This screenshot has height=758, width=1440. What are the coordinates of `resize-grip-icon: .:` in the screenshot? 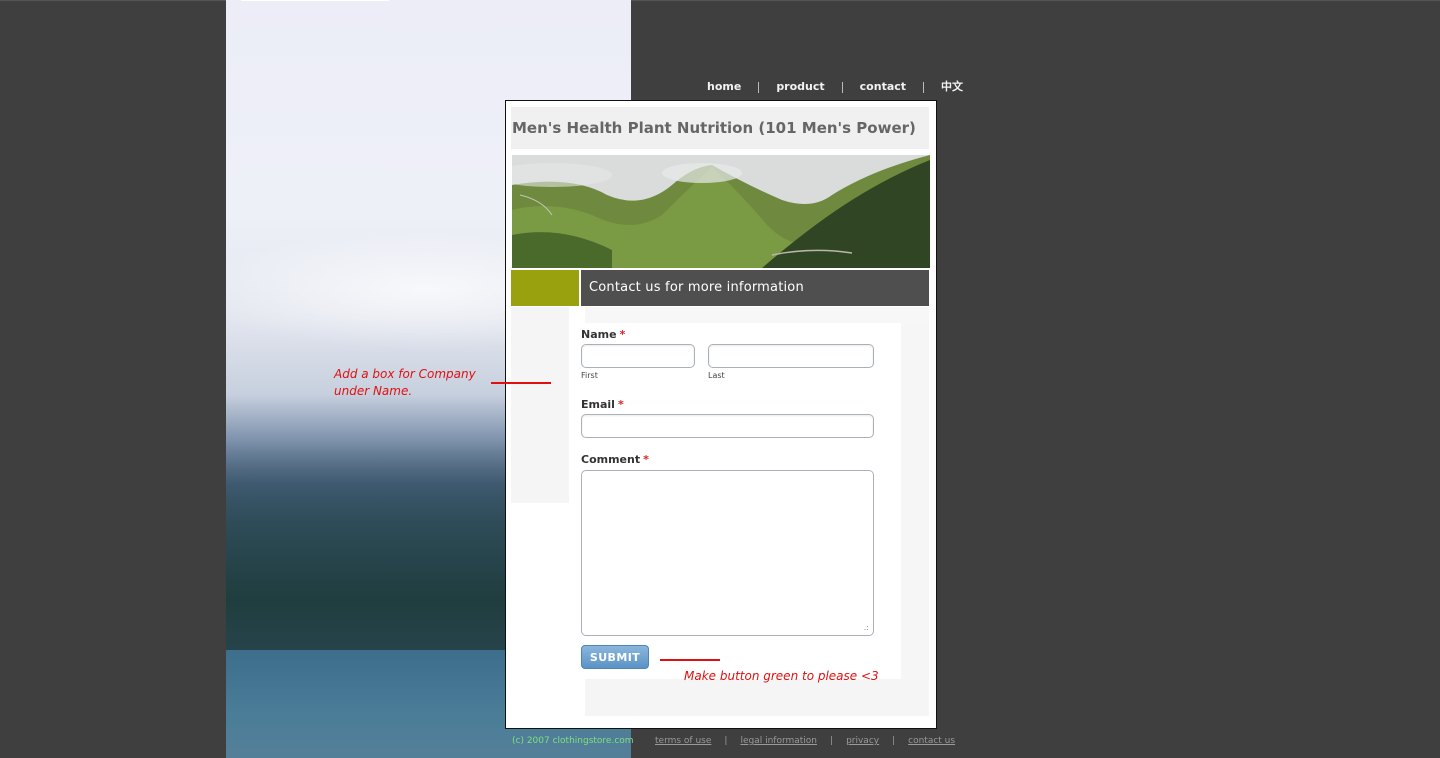 It's located at (866, 628).